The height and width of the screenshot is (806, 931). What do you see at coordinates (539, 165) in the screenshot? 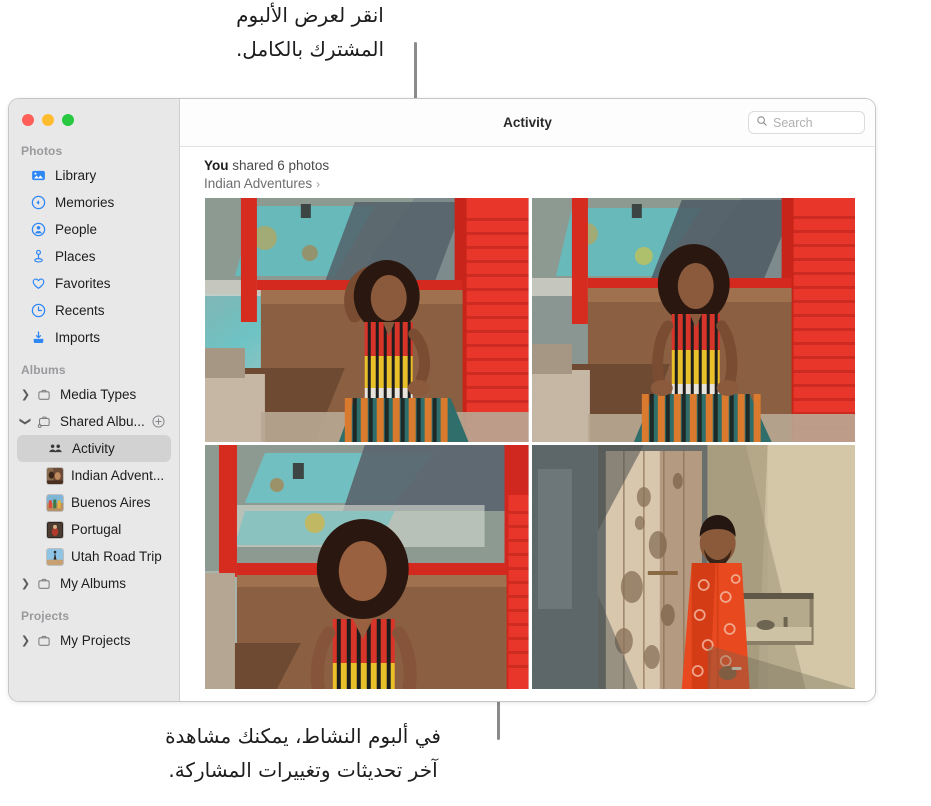
I see `share-summary-text: You shared 6 photos` at bounding box center [539, 165].